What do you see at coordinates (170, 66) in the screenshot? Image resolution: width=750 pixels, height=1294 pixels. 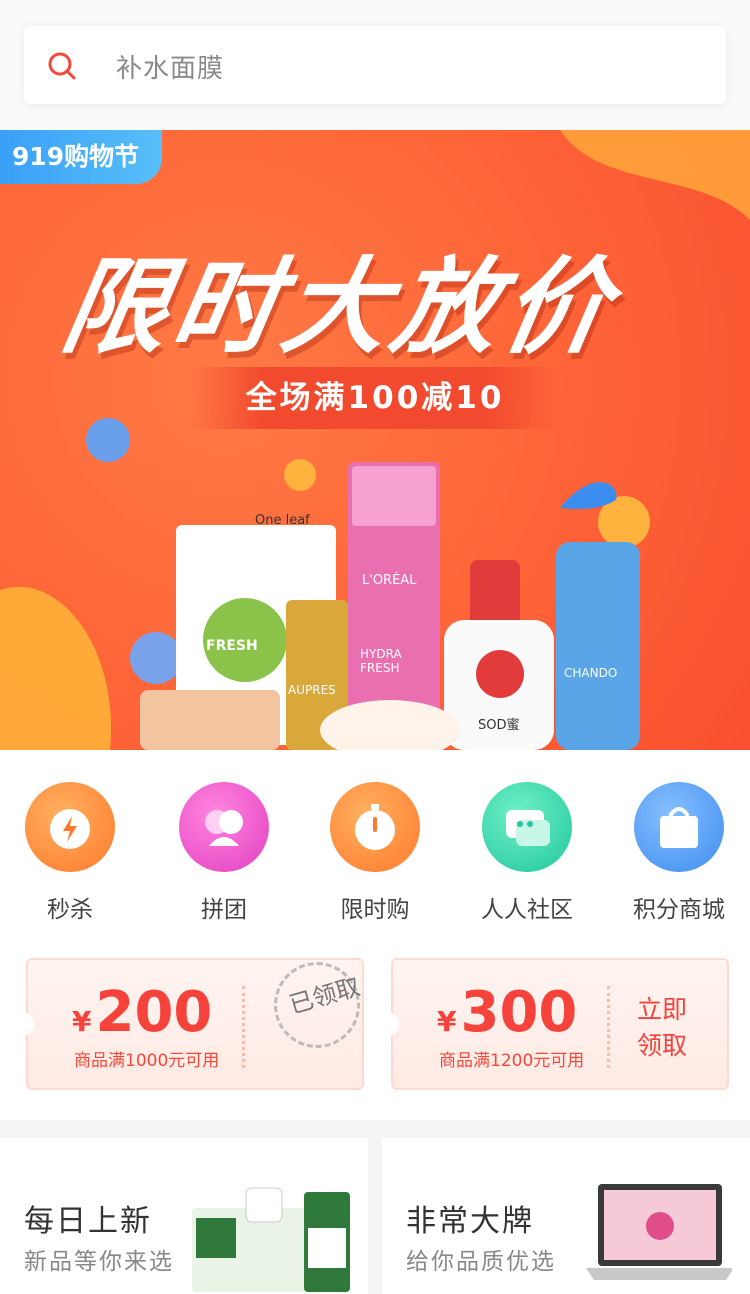 I see `search-placeholder: 补水面膜` at bounding box center [170, 66].